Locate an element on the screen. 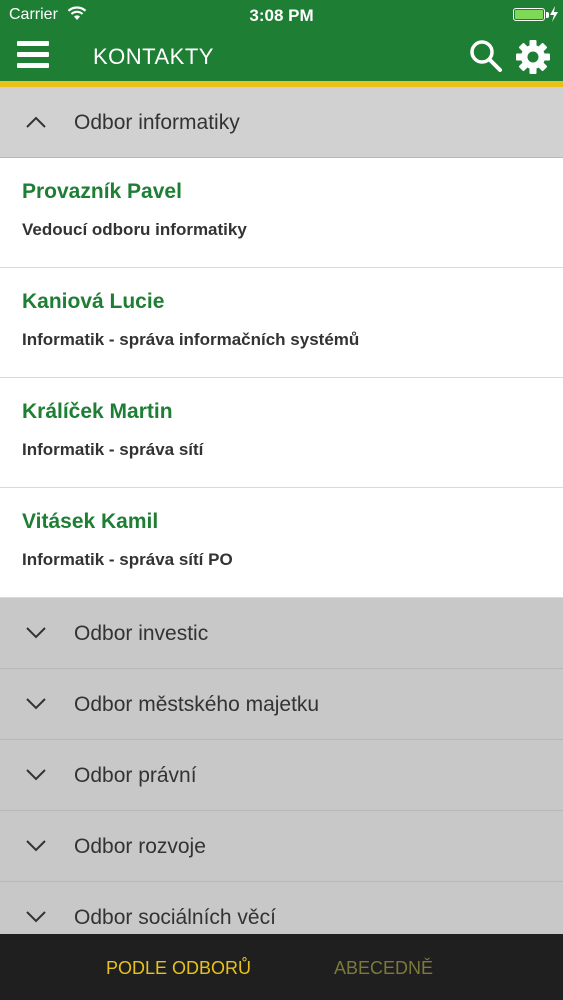 The height and width of the screenshot is (1000, 563). gear-icon is located at coordinates (533, 57).